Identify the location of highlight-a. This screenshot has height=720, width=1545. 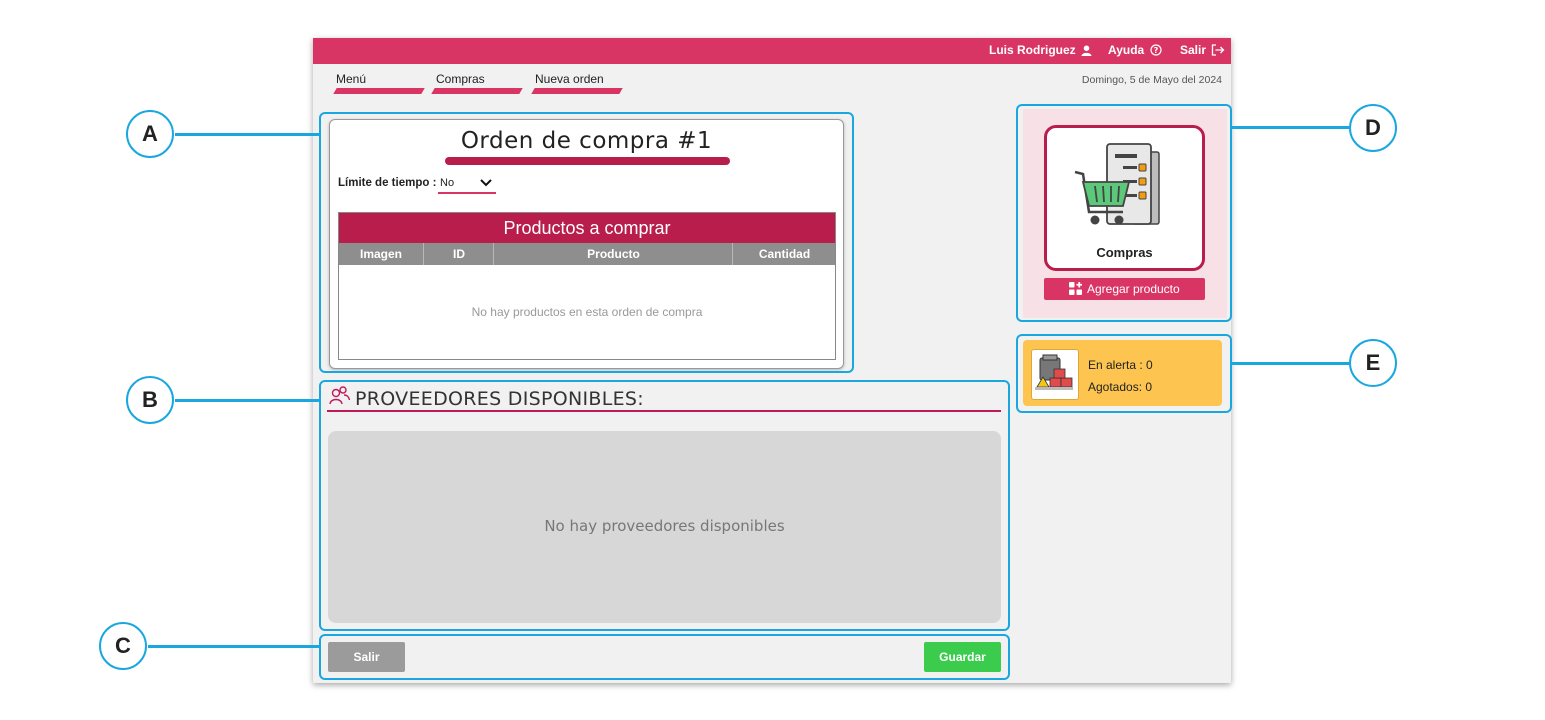
(586, 242).